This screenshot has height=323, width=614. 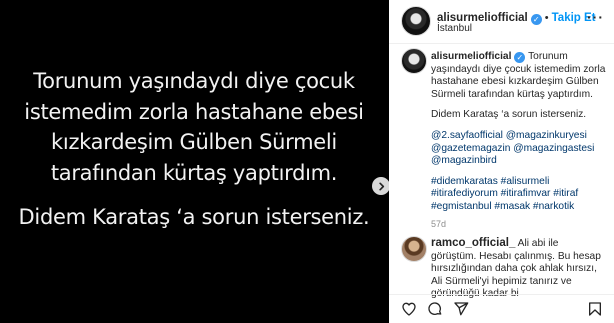 What do you see at coordinates (501, 308) in the screenshot?
I see `action-bar` at bounding box center [501, 308].